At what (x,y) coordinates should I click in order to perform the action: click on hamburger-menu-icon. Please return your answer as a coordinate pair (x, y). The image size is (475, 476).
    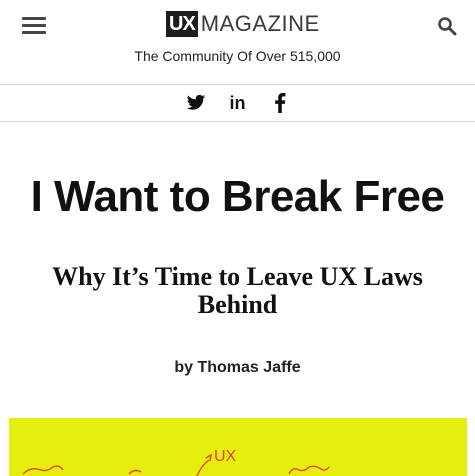
    Looking at the image, I should click on (34, 26).